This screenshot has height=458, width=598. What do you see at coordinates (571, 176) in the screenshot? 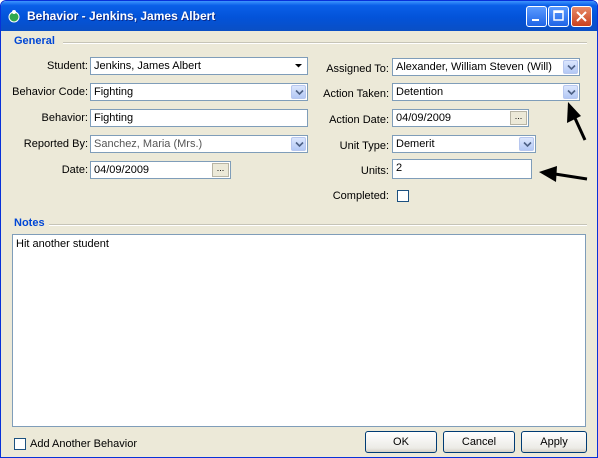
I see `arrow-to-units` at bounding box center [571, 176].